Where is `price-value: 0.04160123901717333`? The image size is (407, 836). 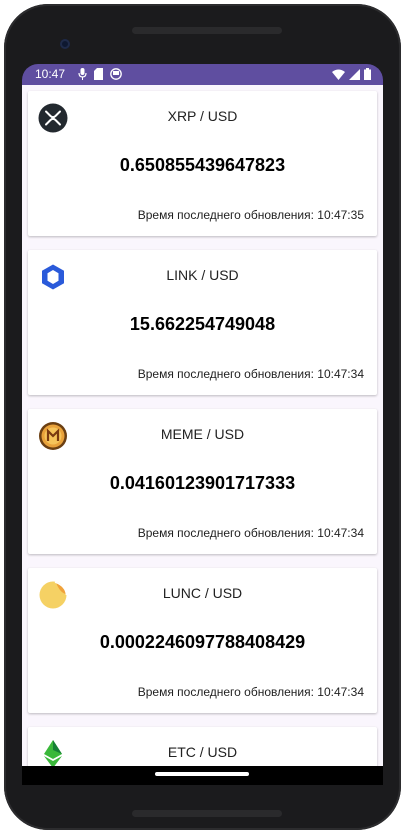 price-value: 0.04160123901717333 is located at coordinates (202, 483).